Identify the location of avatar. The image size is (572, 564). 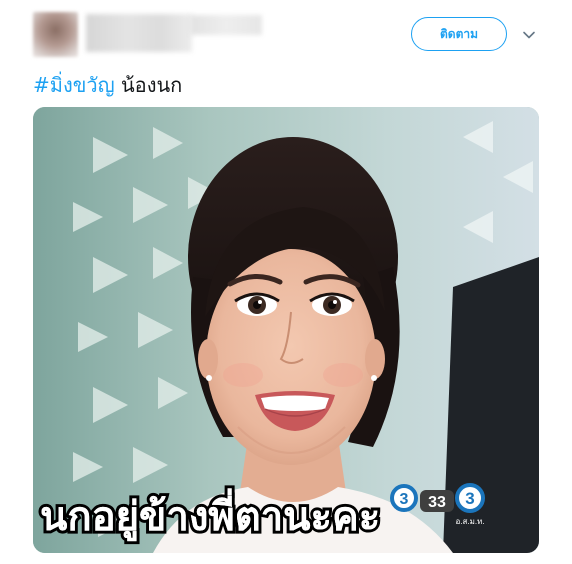
(55, 34).